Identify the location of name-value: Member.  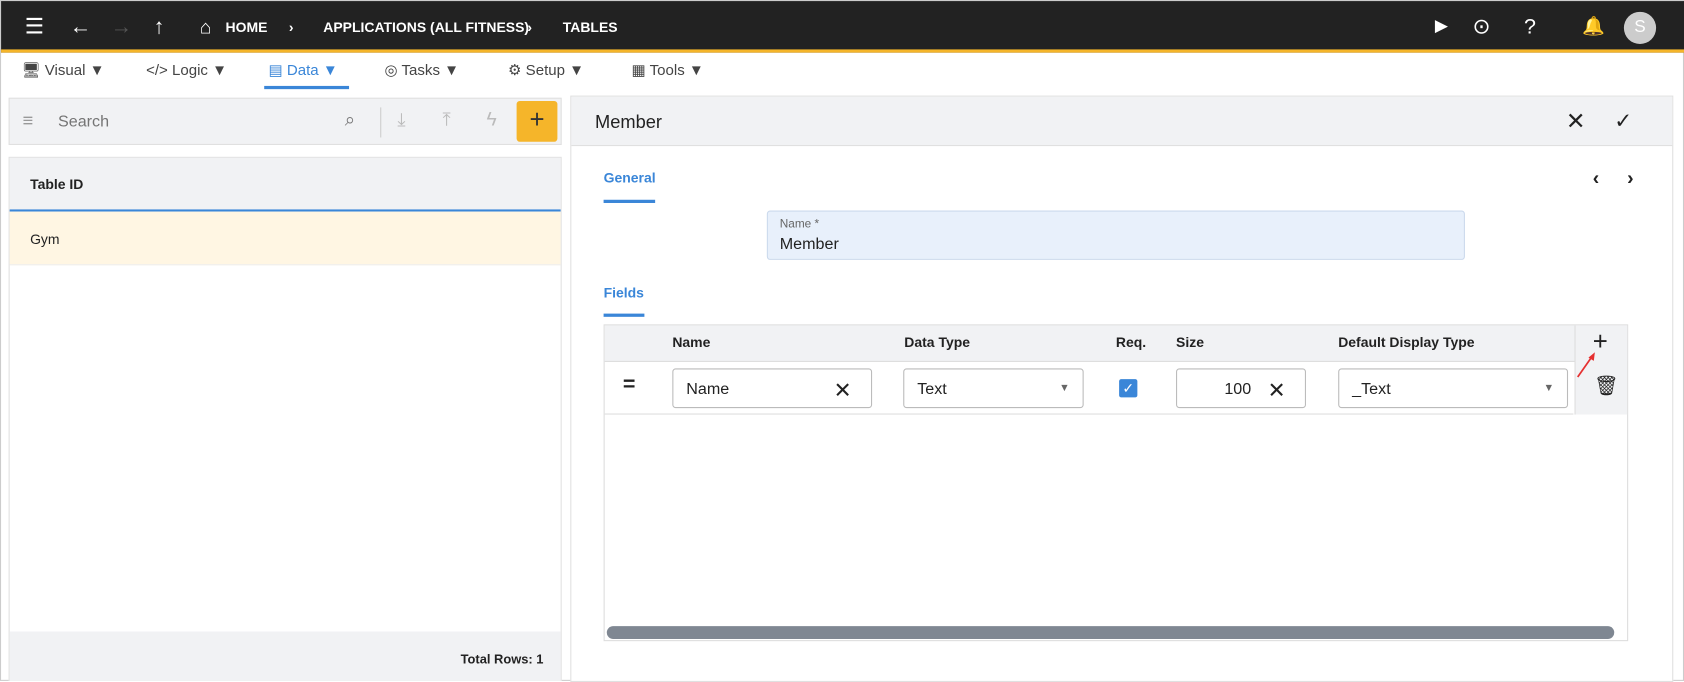
(809, 244).